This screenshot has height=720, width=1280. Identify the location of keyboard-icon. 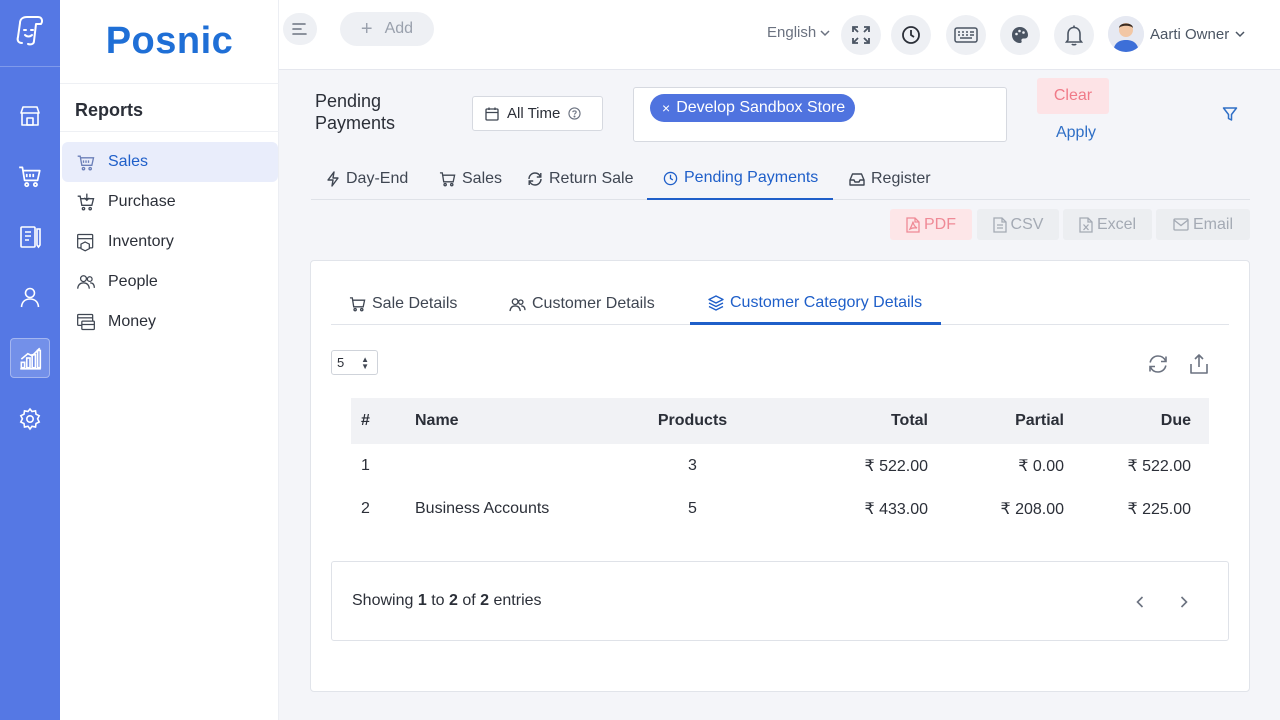
(966, 35).